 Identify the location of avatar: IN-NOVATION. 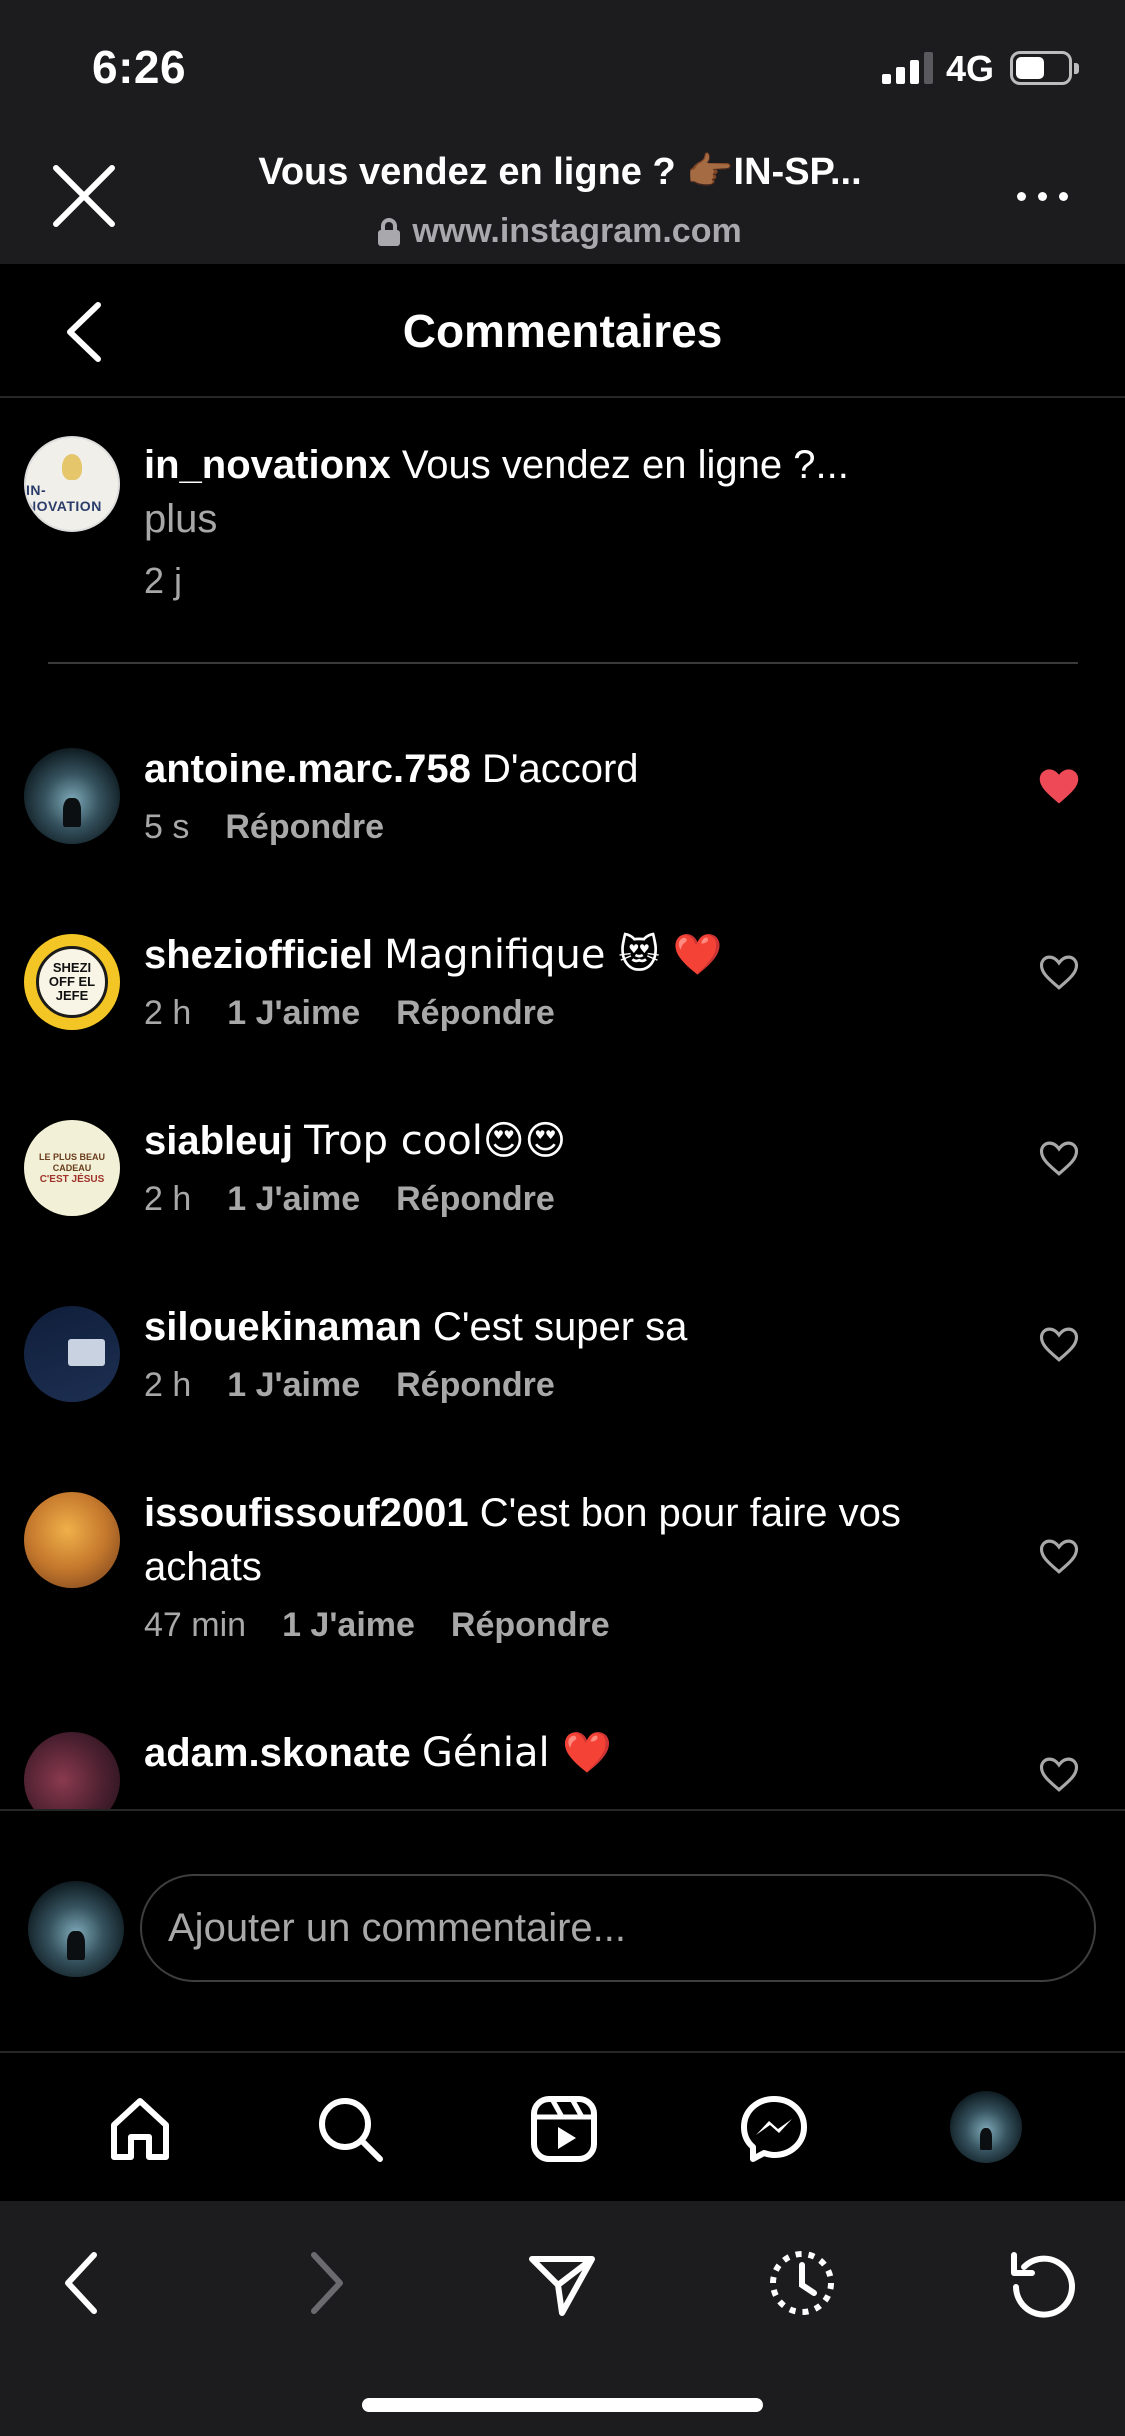
(72, 484).